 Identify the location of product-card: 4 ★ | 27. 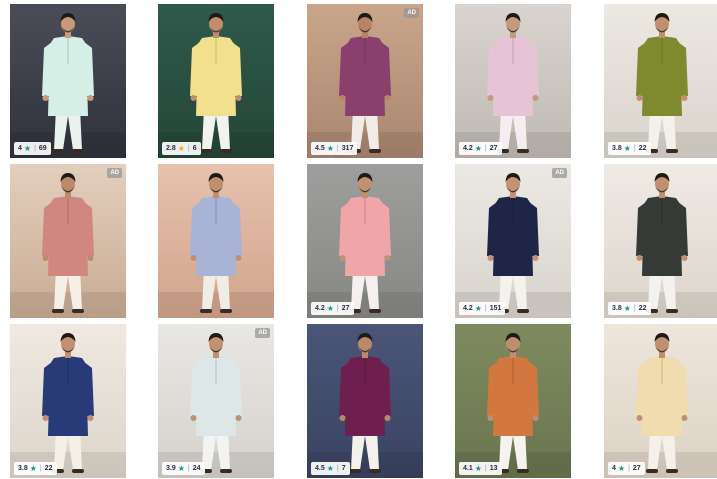
(660, 401).